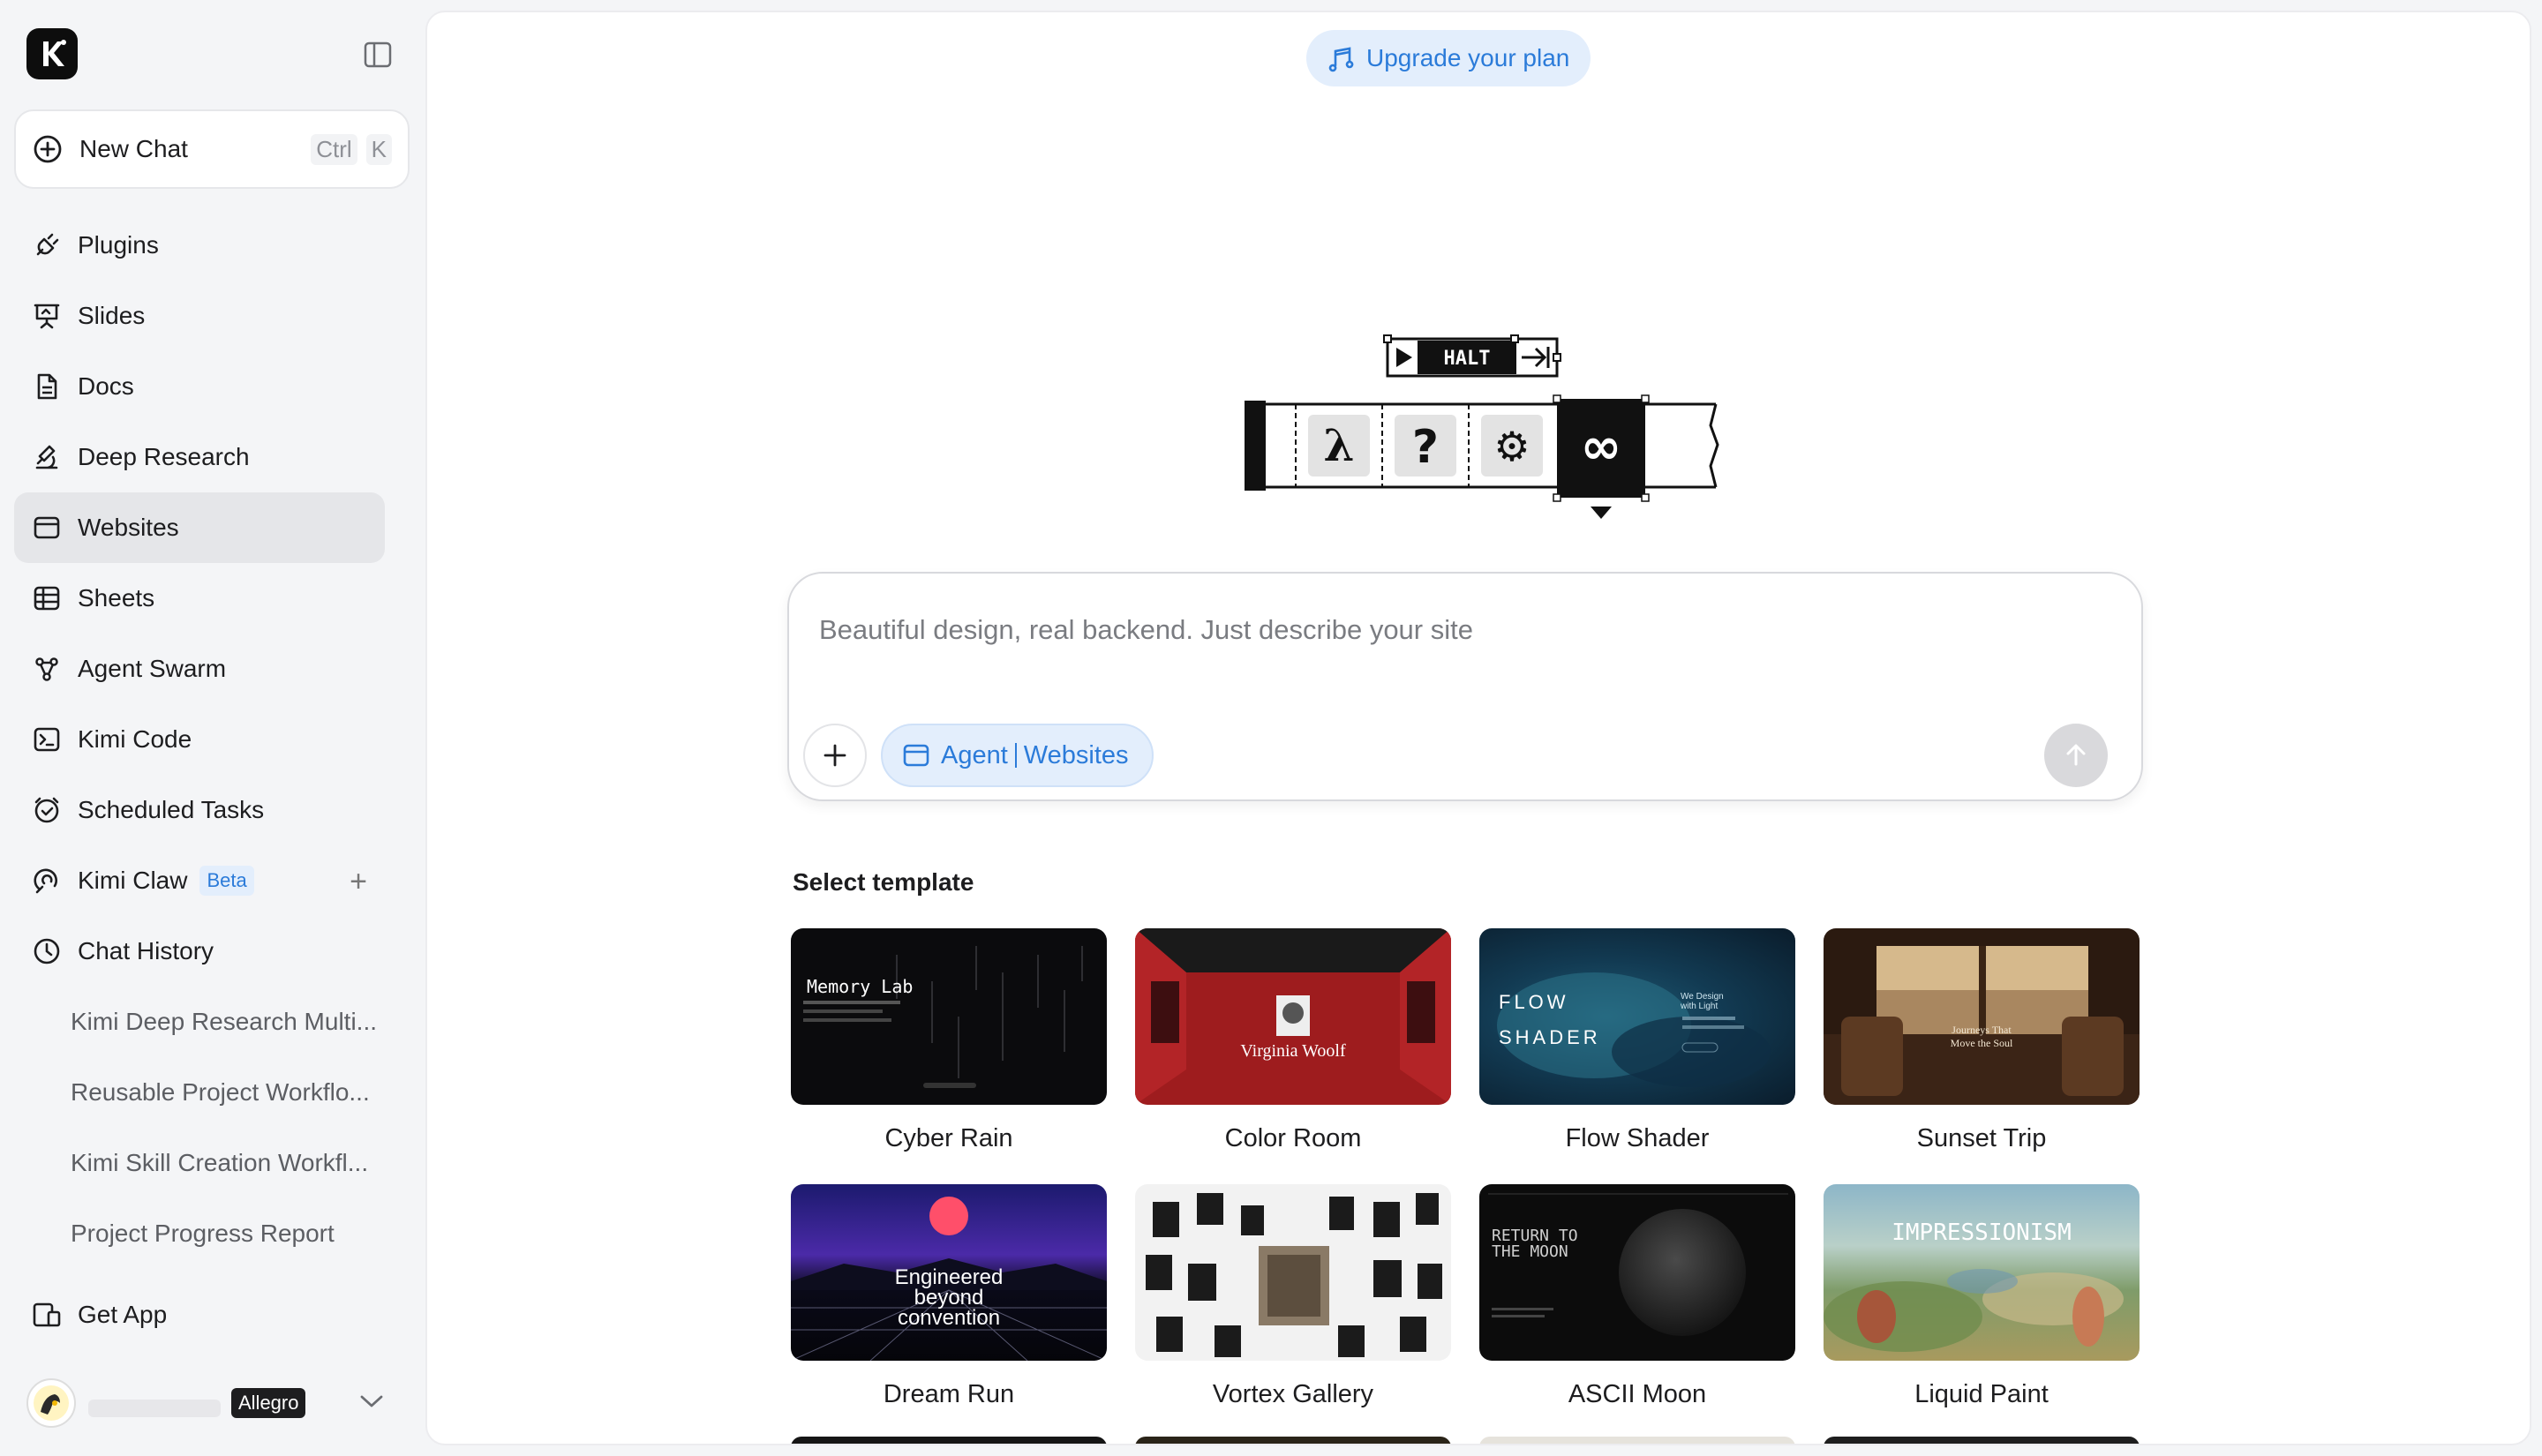 The height and width of the screenshot is (1456, 2542). Describe the element at coordinates (1981, 1394) in the screenshot. I see `template-name: Liquid Paint` at that location.